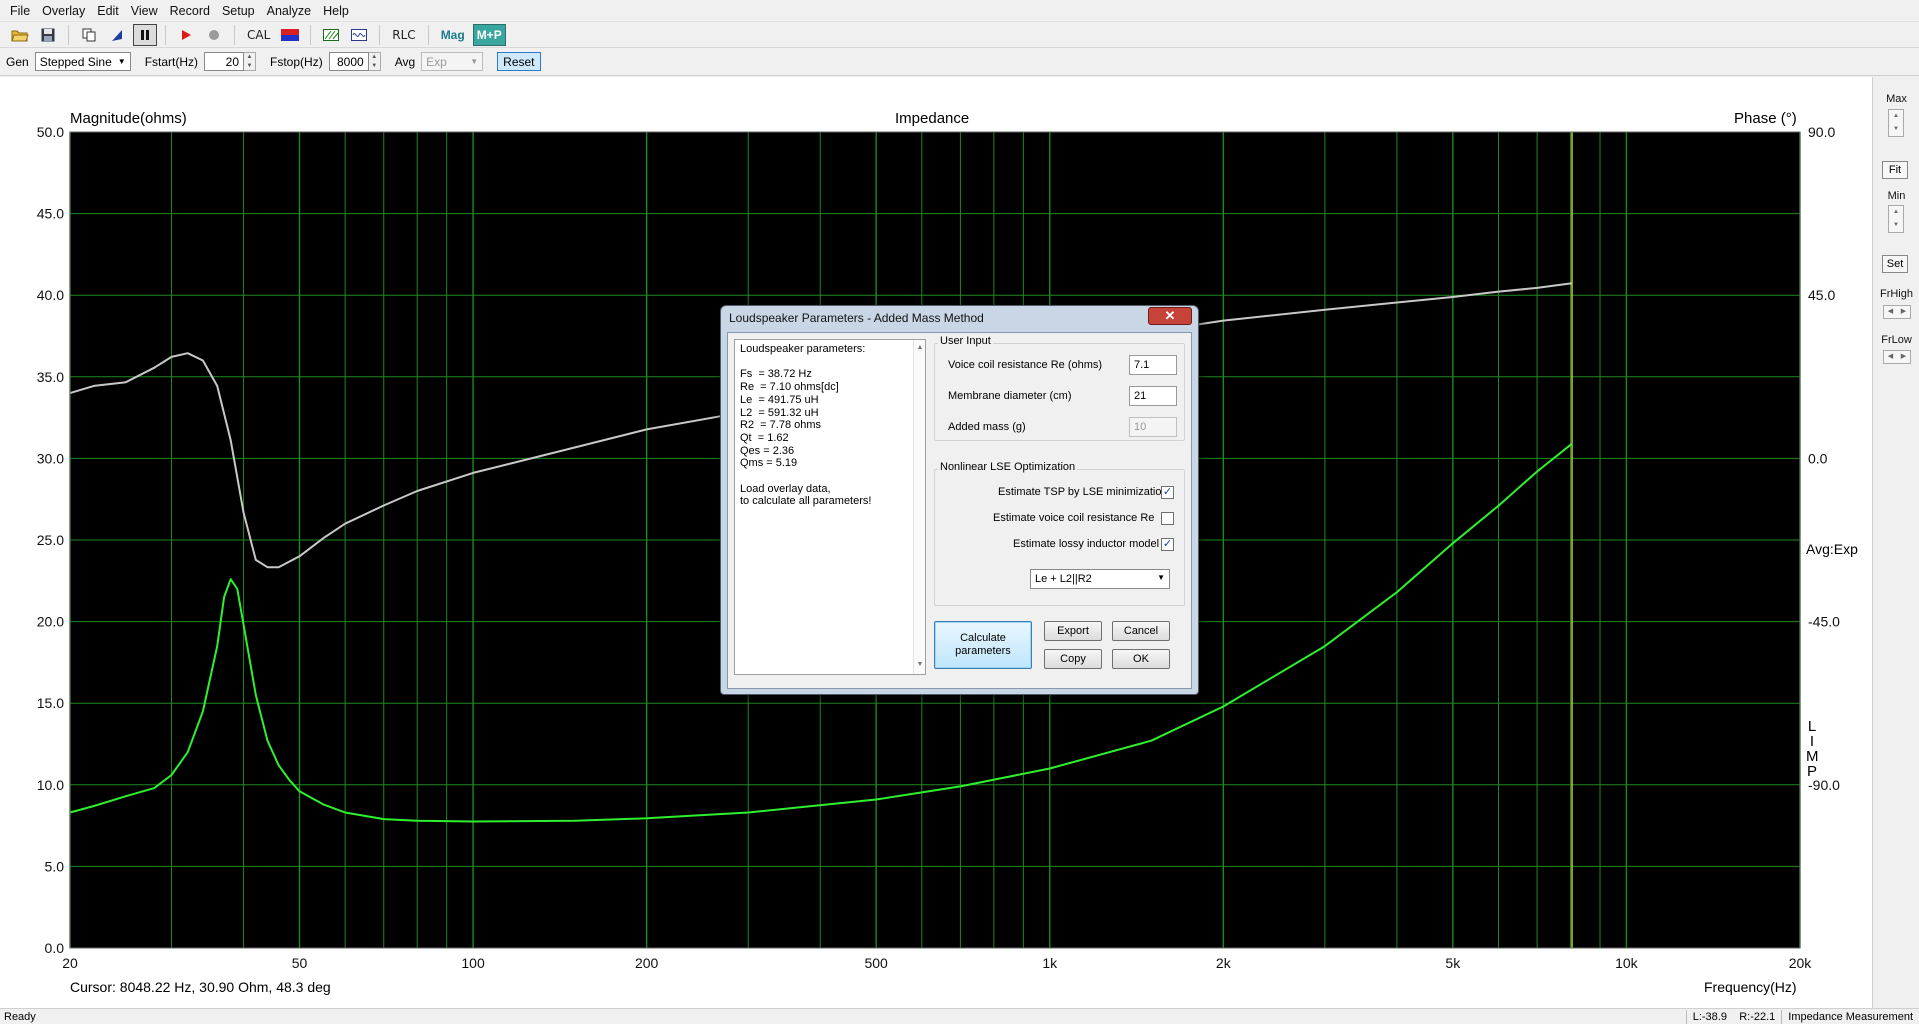 The height and width of the screenshot is (1024, 1919). I want to click on y-tick-label: 25.0, so click(50, 540).